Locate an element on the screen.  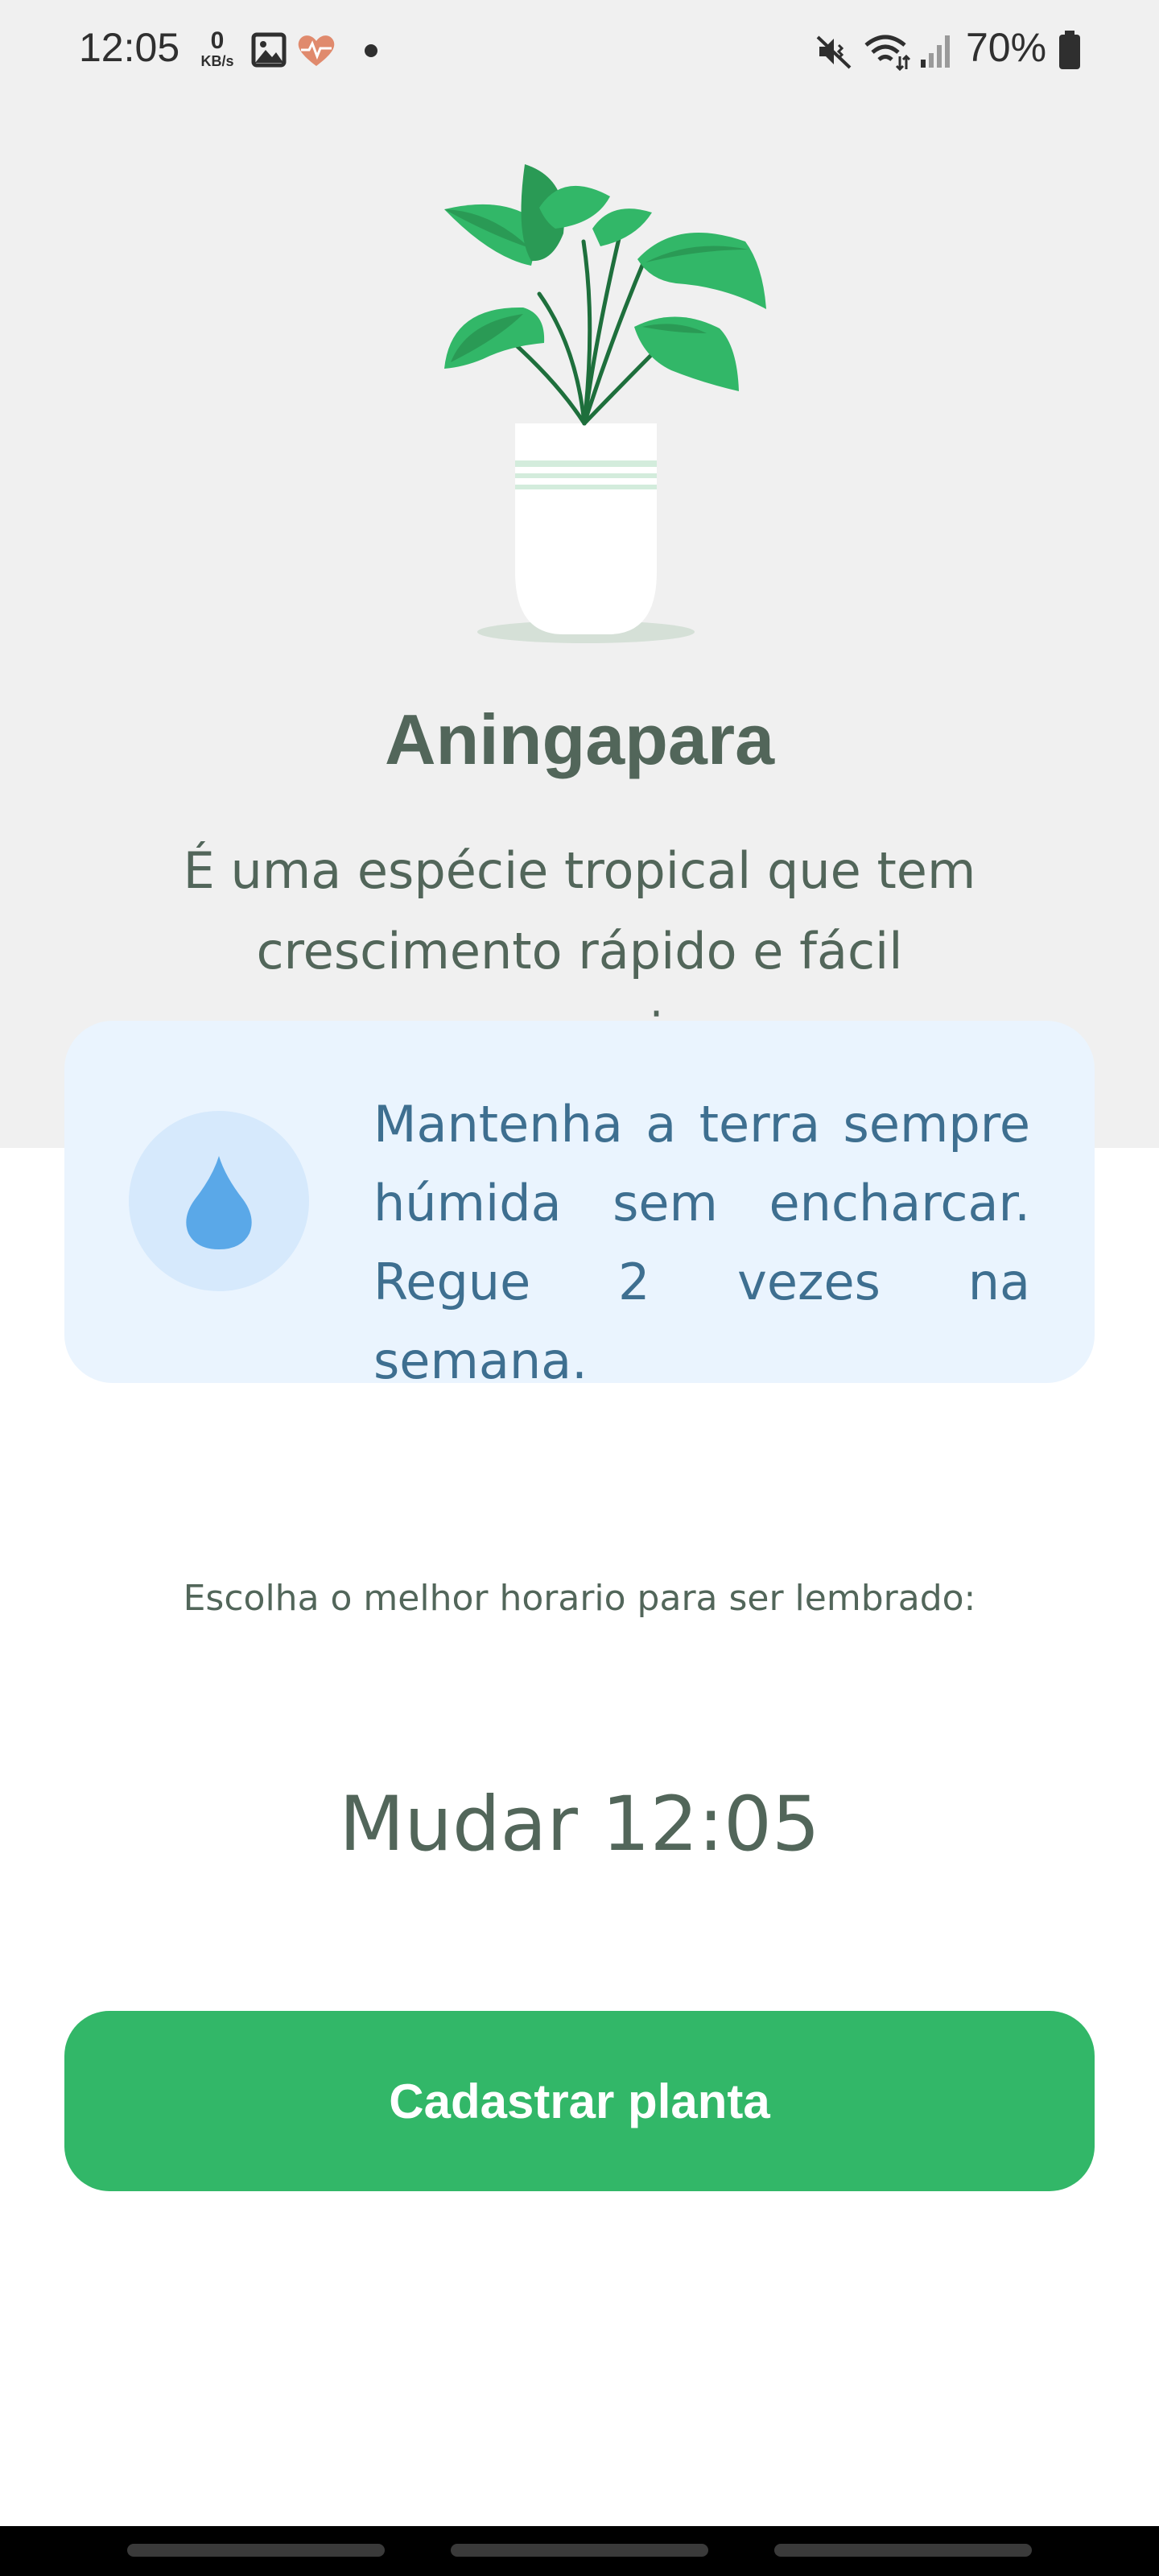
status-time: 12:05 is located at coordinates (129, 47).